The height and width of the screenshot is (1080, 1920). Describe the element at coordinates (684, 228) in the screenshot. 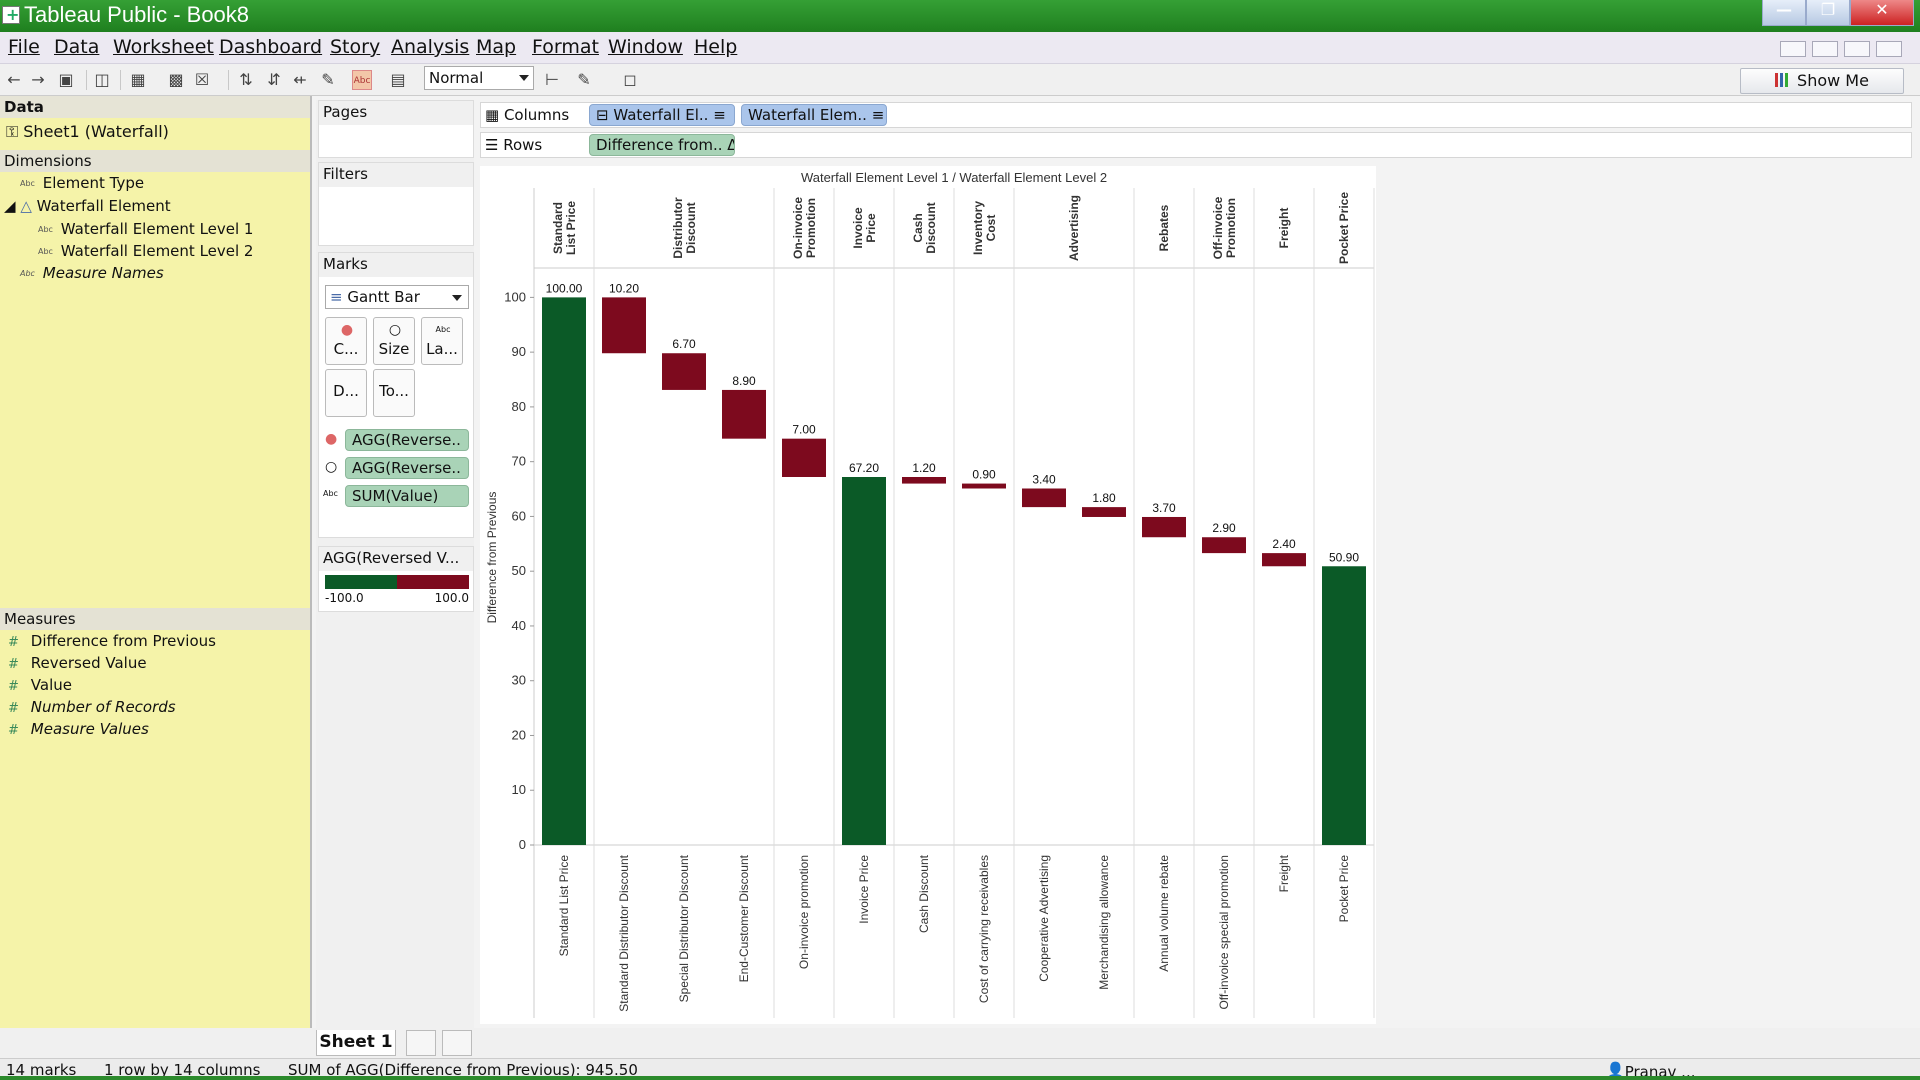

I see `group-header-label: DistributorDiscount` at that location.